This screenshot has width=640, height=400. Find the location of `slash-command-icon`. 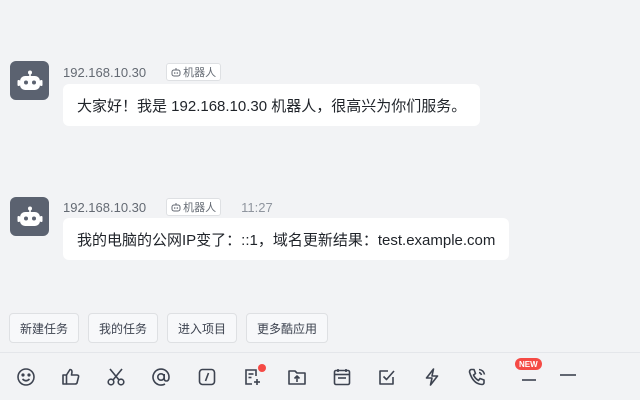

slash-command-icon is located at coordinates (207, 377).